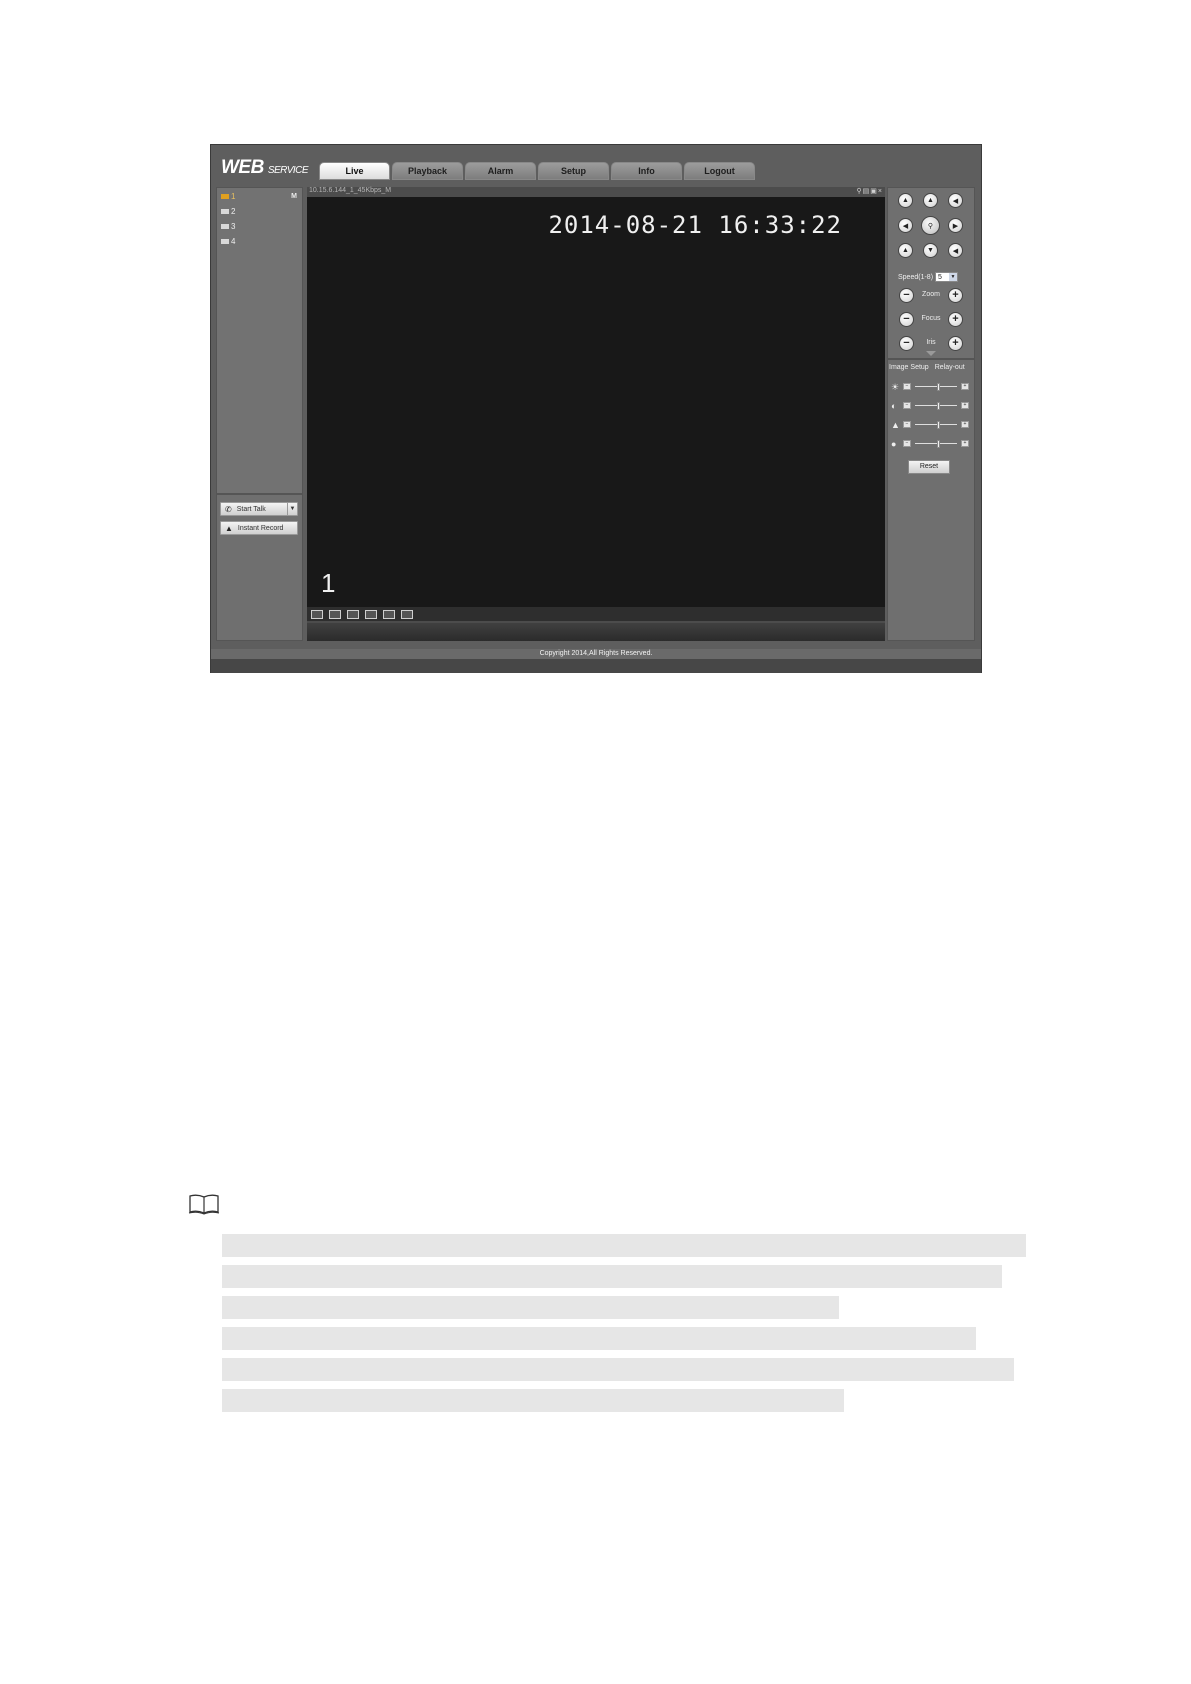 This screenshot has width=1191, height=1684. Describe the element at coordinates (371, 614) in the screenshot. I see `single-window-icon` at that location.